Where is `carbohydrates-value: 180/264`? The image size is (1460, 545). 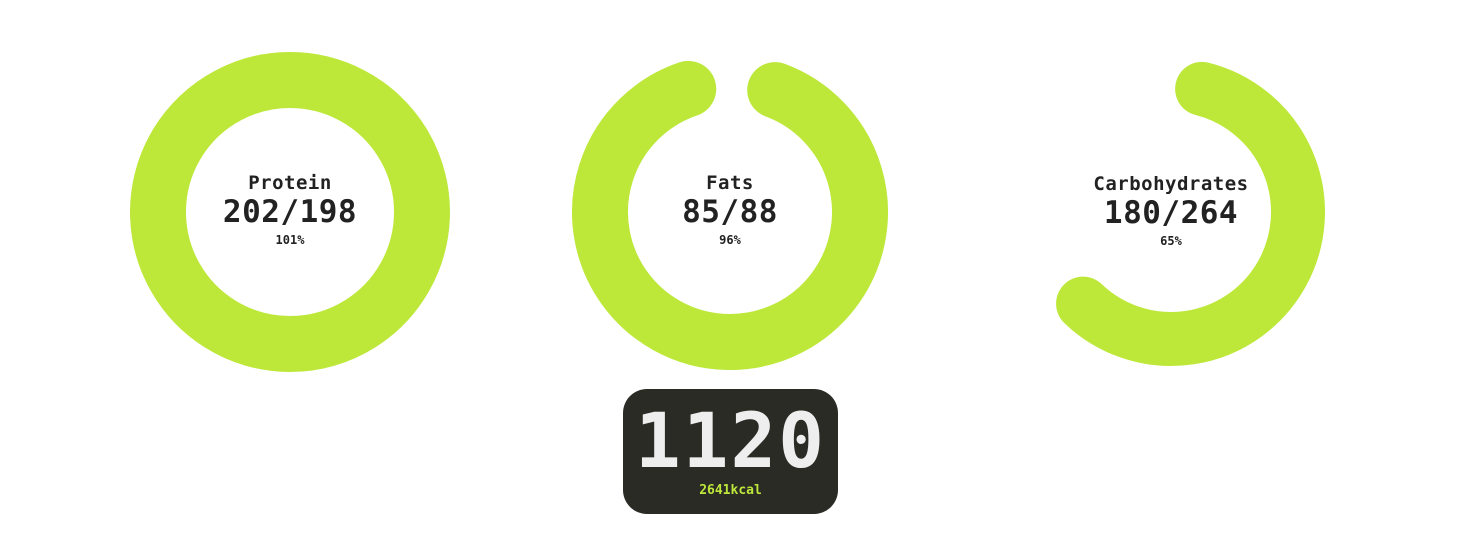
carbohydrates-value: 180/264 is located at coordinates (1171, 213).